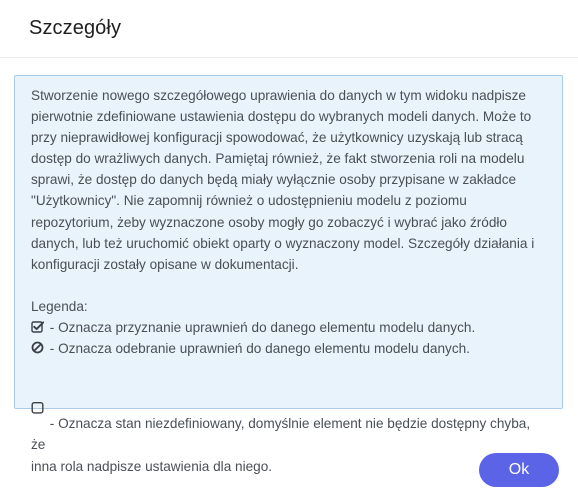 The width and height of the screenshot is (578, 496). I want to click on legend-title: Legenda:, so click(59, 306).